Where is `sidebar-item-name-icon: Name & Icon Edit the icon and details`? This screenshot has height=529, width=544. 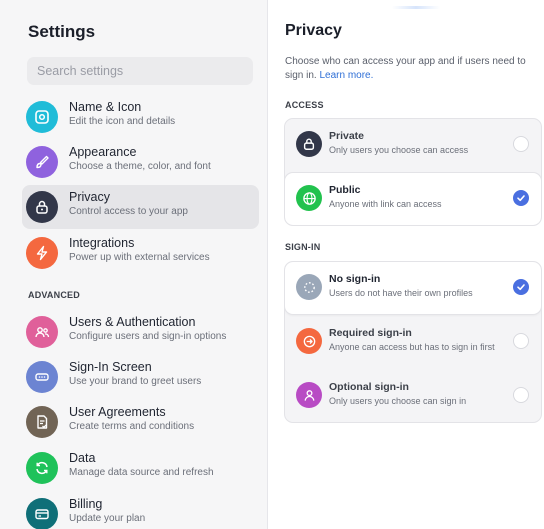
sidebar-item-name-icon: Name & Icon Edit the icon and details is located at coordinates (140, 117).